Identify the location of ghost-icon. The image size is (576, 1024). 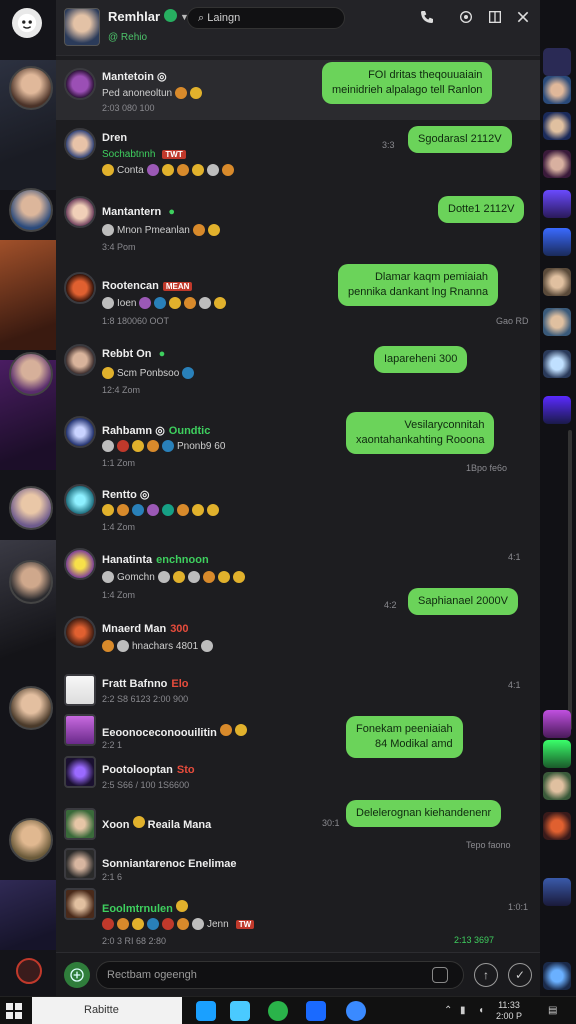
(27, 23).